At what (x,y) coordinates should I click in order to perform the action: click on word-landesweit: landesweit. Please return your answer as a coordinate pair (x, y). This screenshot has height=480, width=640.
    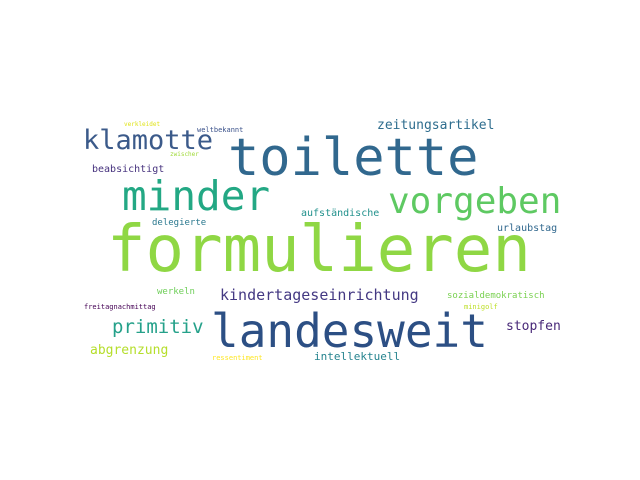
    Looking at the image, I should click on (349, 331).